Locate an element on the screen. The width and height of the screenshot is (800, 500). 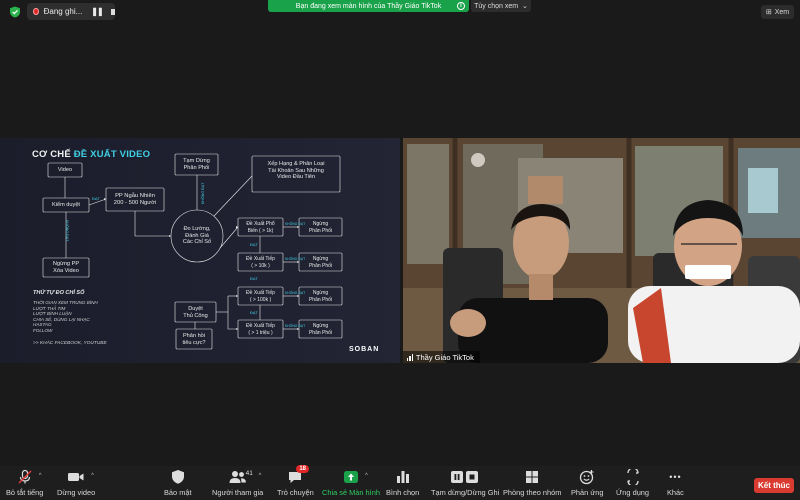
polls-icon is located at coordinates (403, 477).